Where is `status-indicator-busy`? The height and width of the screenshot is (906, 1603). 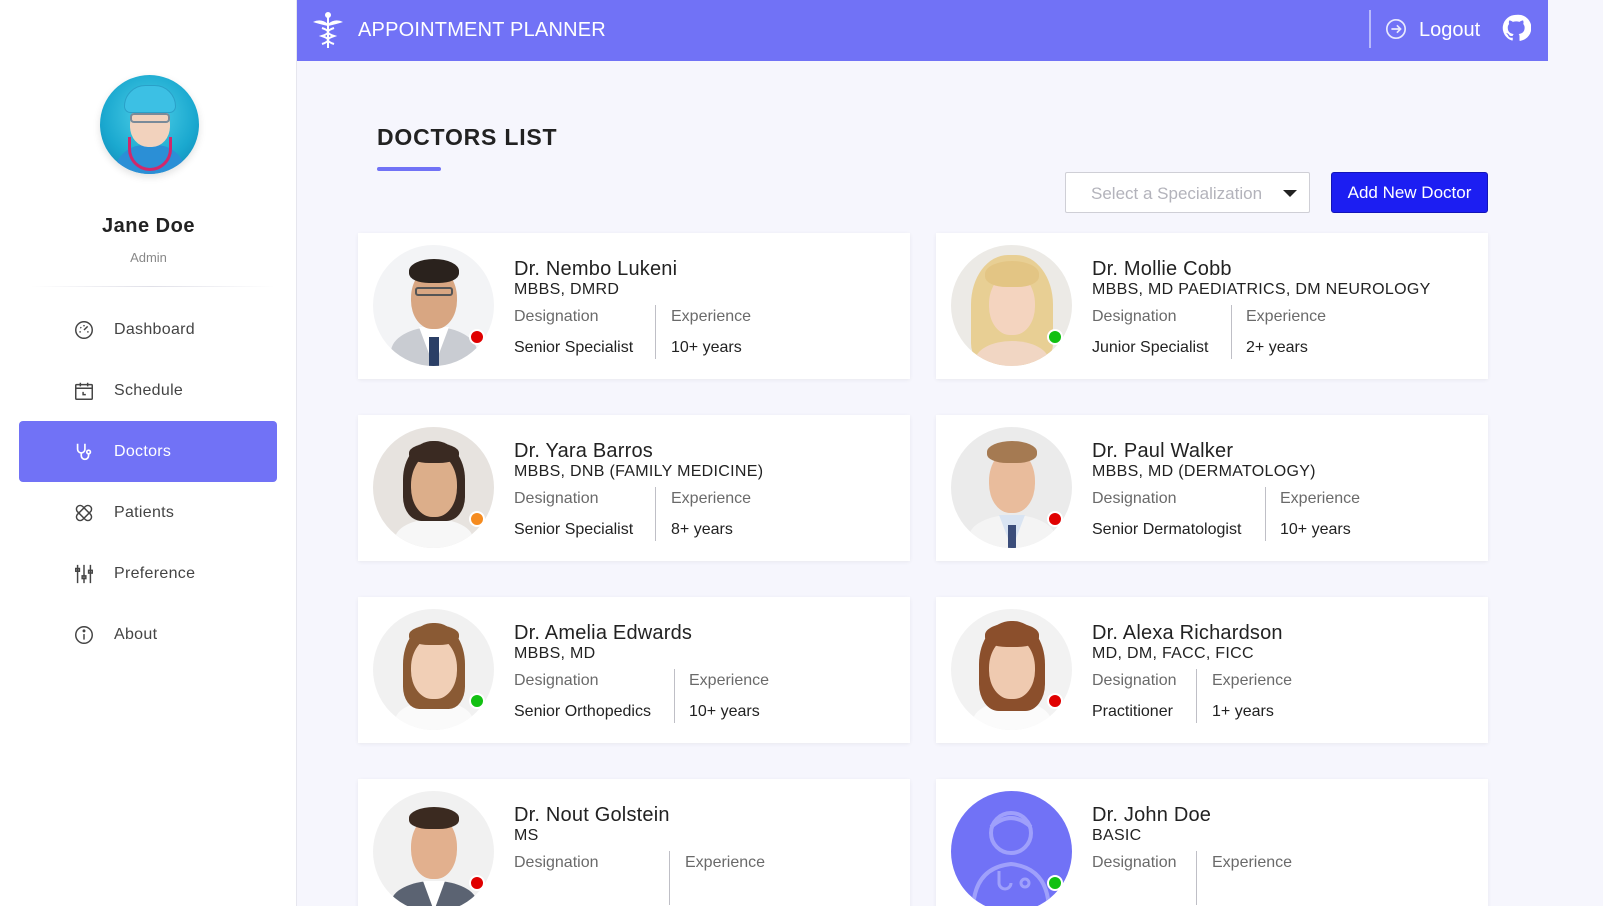
status-indicator-busy is located at coordinates (477, 519).